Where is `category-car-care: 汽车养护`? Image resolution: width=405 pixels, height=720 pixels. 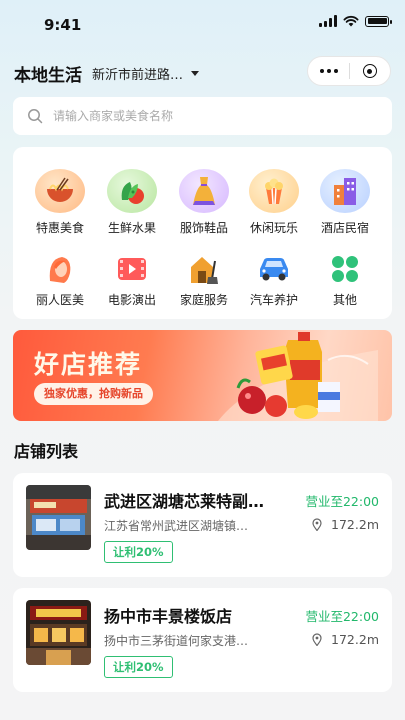 category-car-care: 汽车养护 is located at coordinates (274, 280).